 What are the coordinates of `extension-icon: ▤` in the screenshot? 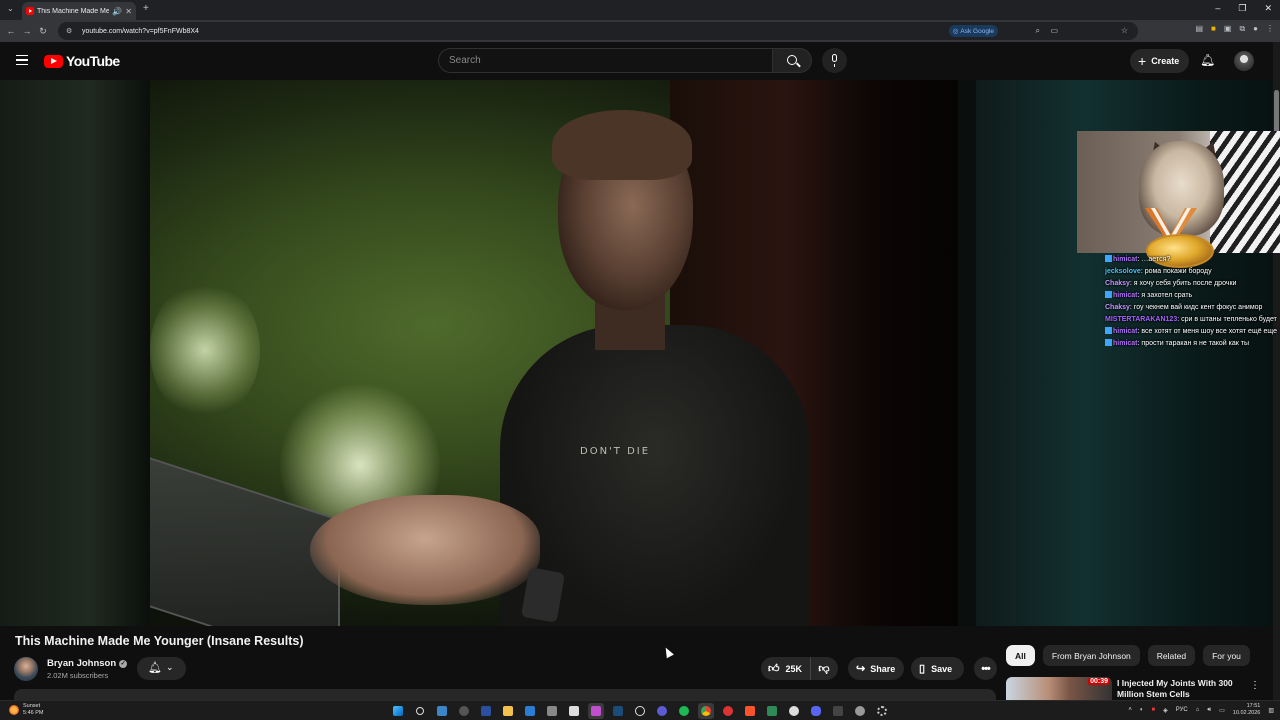 It's located at (1199, 29).